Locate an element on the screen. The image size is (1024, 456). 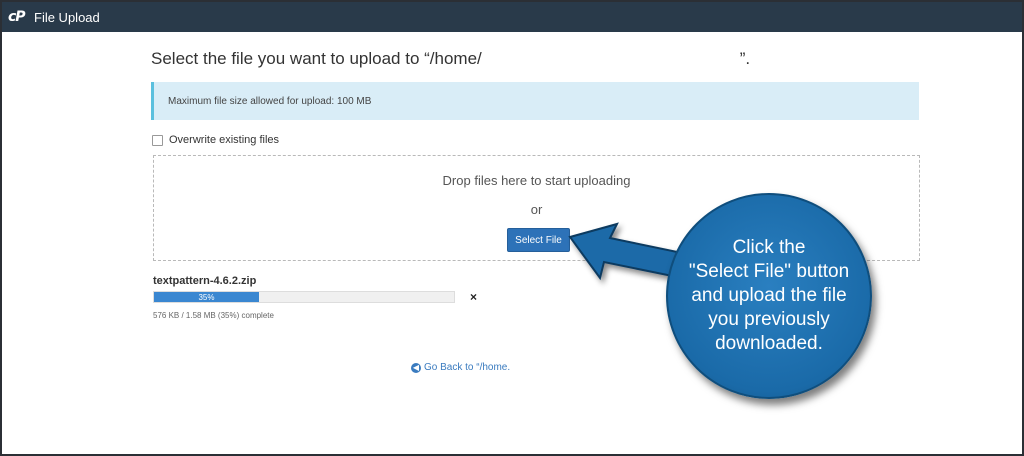
overwrite-option: Overwrite existing files is located at coordinates (215, 140).